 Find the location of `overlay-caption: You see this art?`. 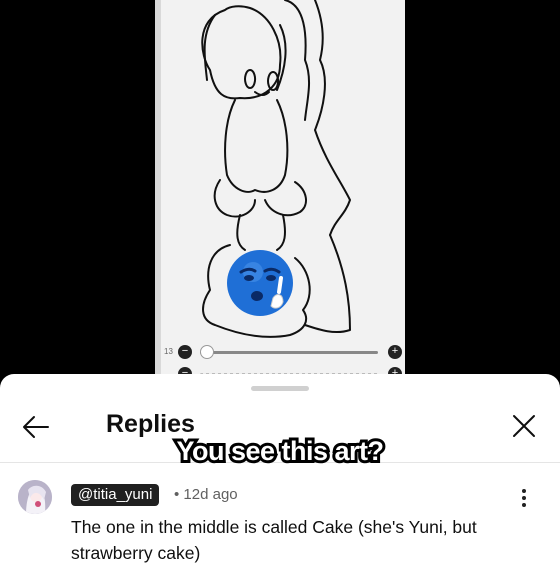

overlay-caption: You see this art? is located at coordinates (280, 451).